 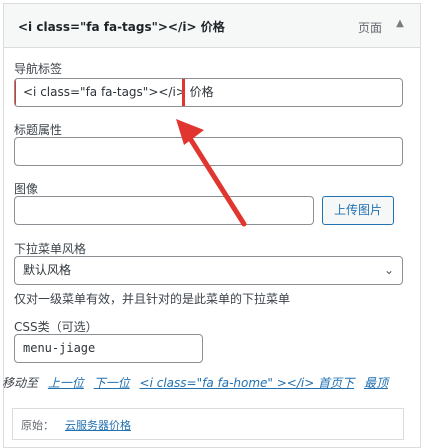 What do you see at coordinates (152, 299) in the screenshot?
I see `dropdown-style-help: 仅对一级菜单有效，并且针对的是此菜单的下拉菜单` at bounding box center [152, 299].